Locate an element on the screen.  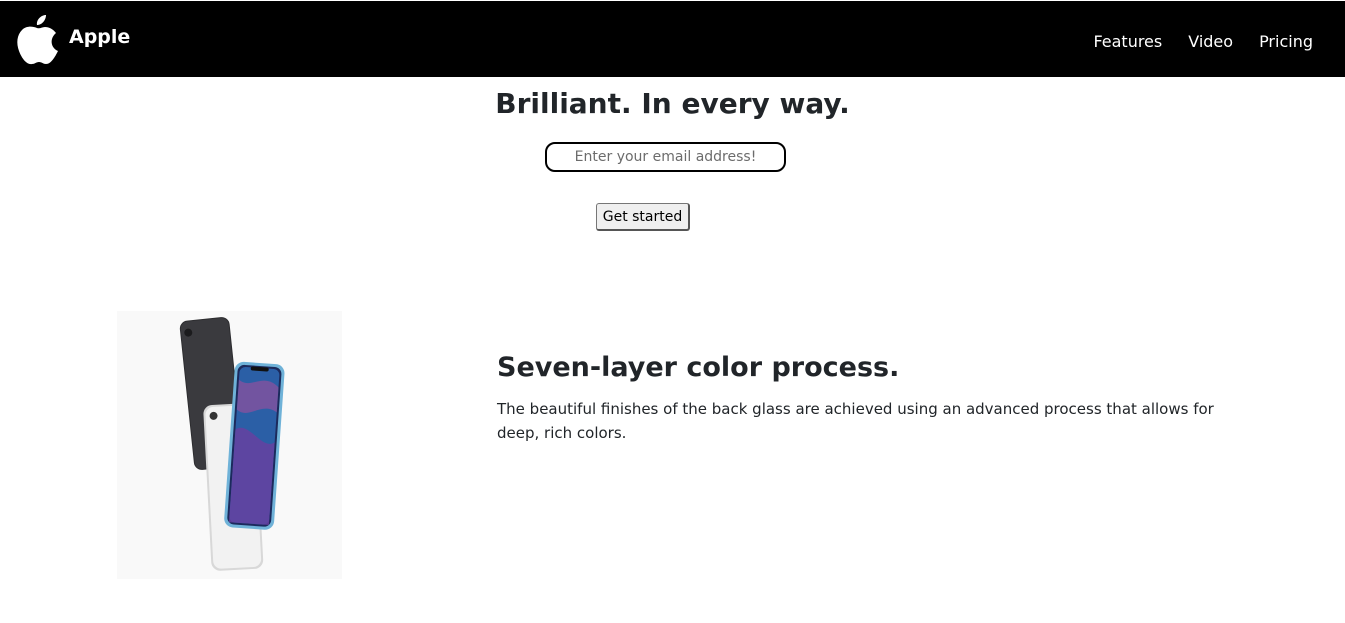
nav-link-pricing: Pricing is located at coordinates (1286, 41).